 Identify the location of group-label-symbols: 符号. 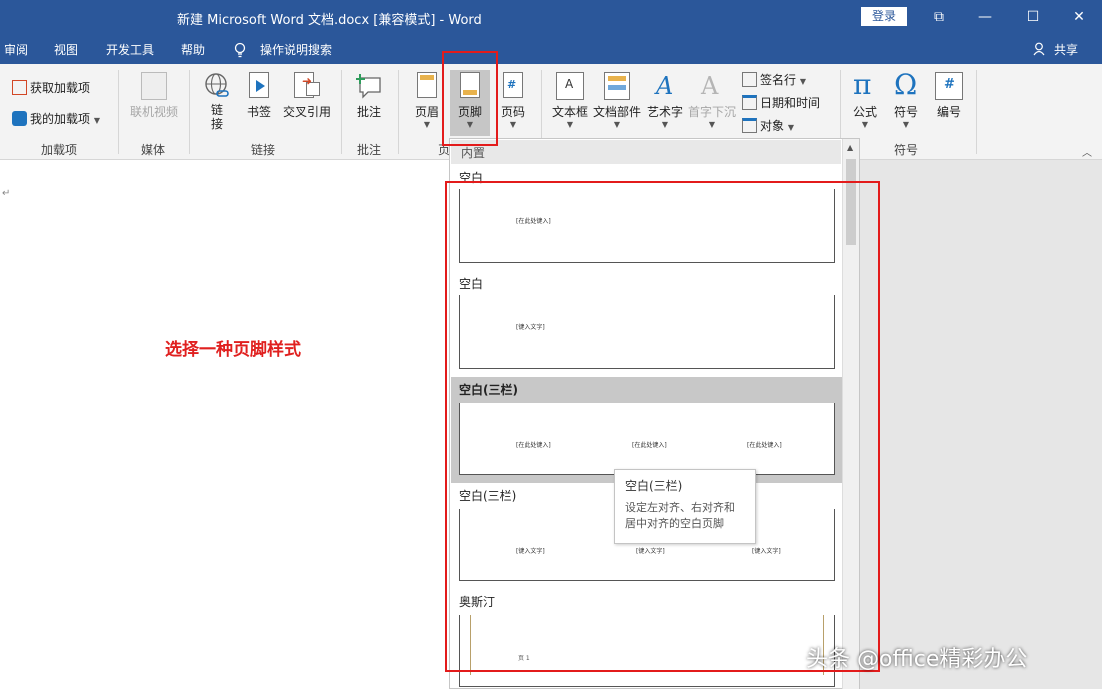
(906, 150).